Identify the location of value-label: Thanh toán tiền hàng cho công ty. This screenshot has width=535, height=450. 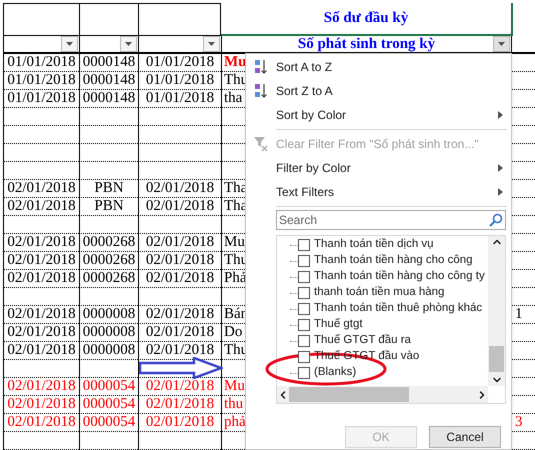
(399, 277).